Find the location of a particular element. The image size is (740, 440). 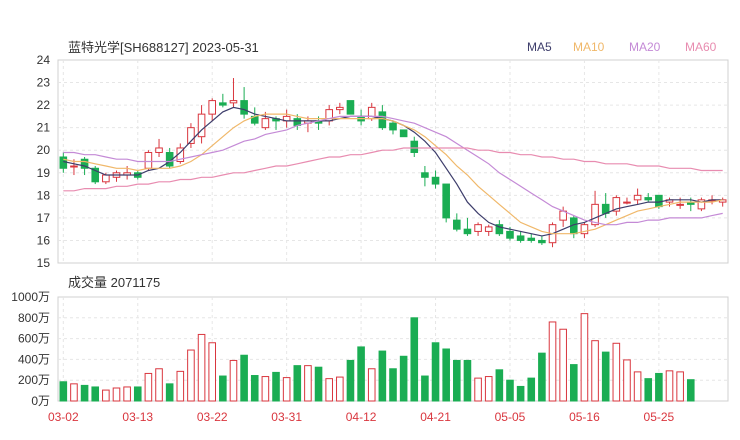

volume-tick-label: 600万 is located at coordinates (34, 339).